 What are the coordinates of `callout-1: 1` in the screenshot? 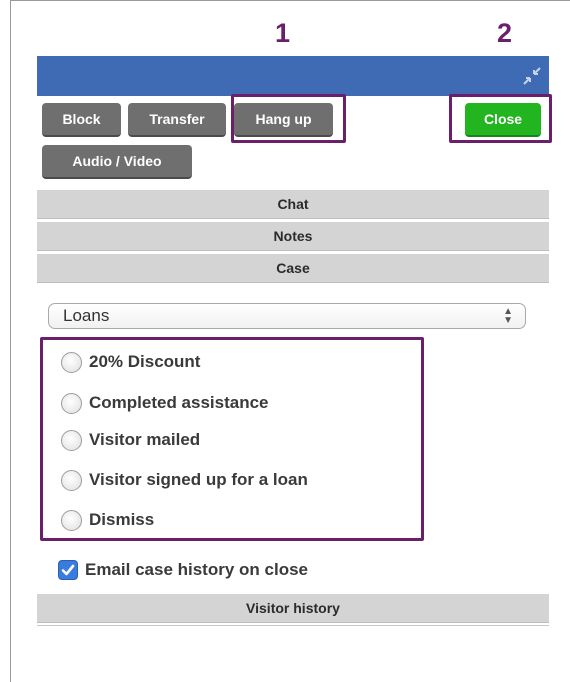 It's located at (283, 33).